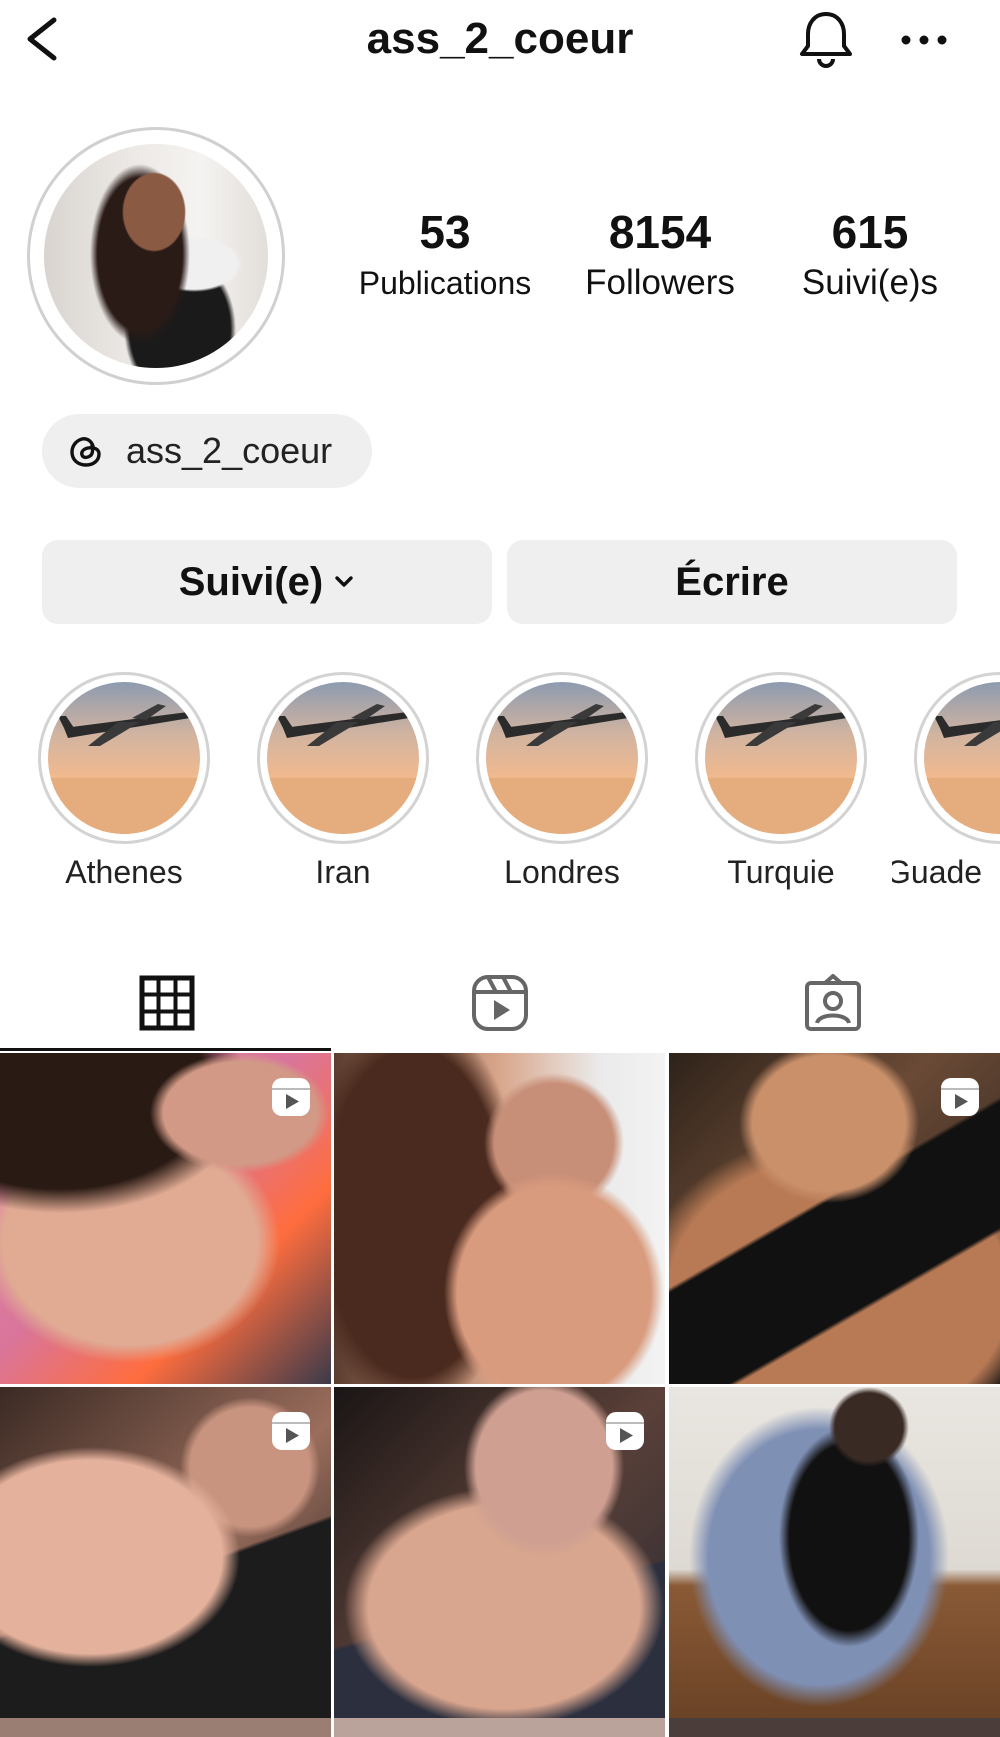  I want to click on tab-reels, so click(499, 1002).